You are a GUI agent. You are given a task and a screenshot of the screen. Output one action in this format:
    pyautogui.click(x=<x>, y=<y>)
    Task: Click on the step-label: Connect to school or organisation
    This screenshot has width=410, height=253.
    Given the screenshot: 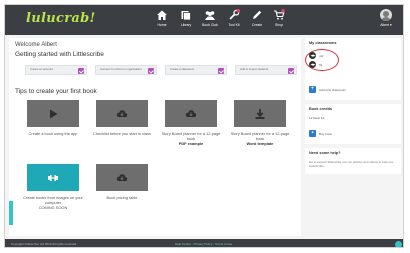 What is the action you would take?
    pyautogui.click(x=121, y=69)
    